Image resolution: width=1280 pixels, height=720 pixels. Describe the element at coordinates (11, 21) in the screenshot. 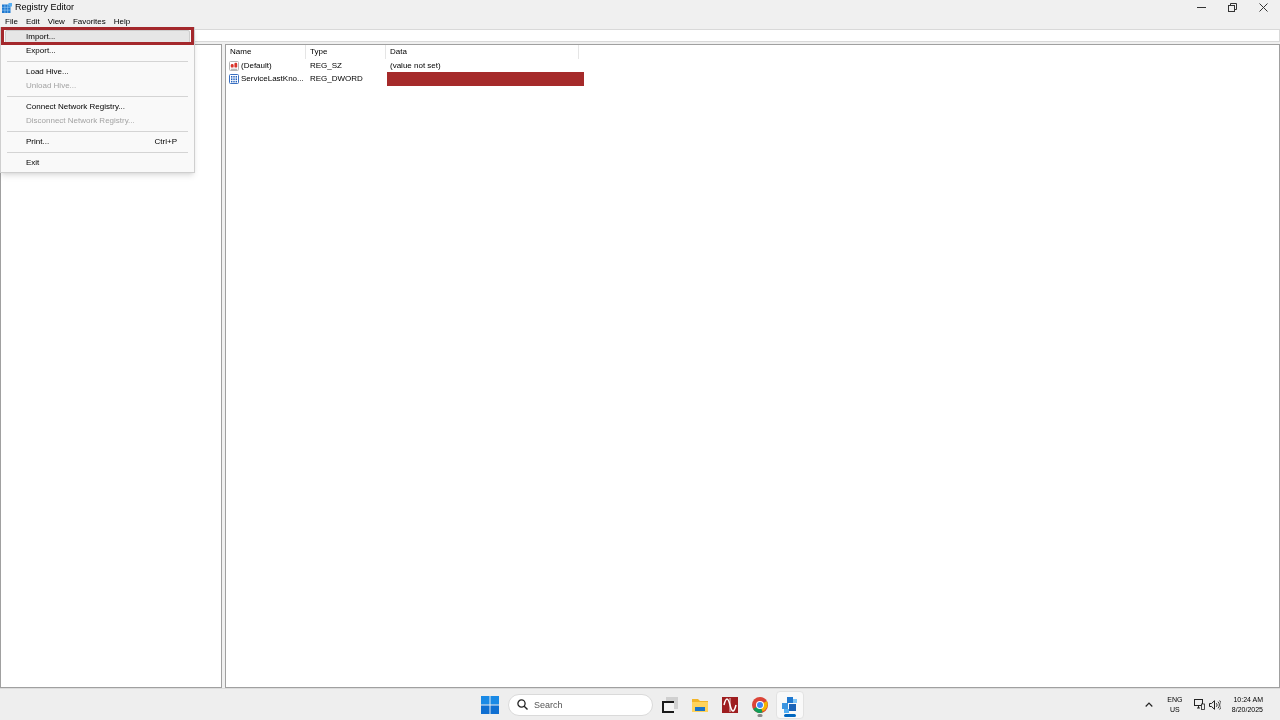

I see `menu-bar-item: File` at that location.